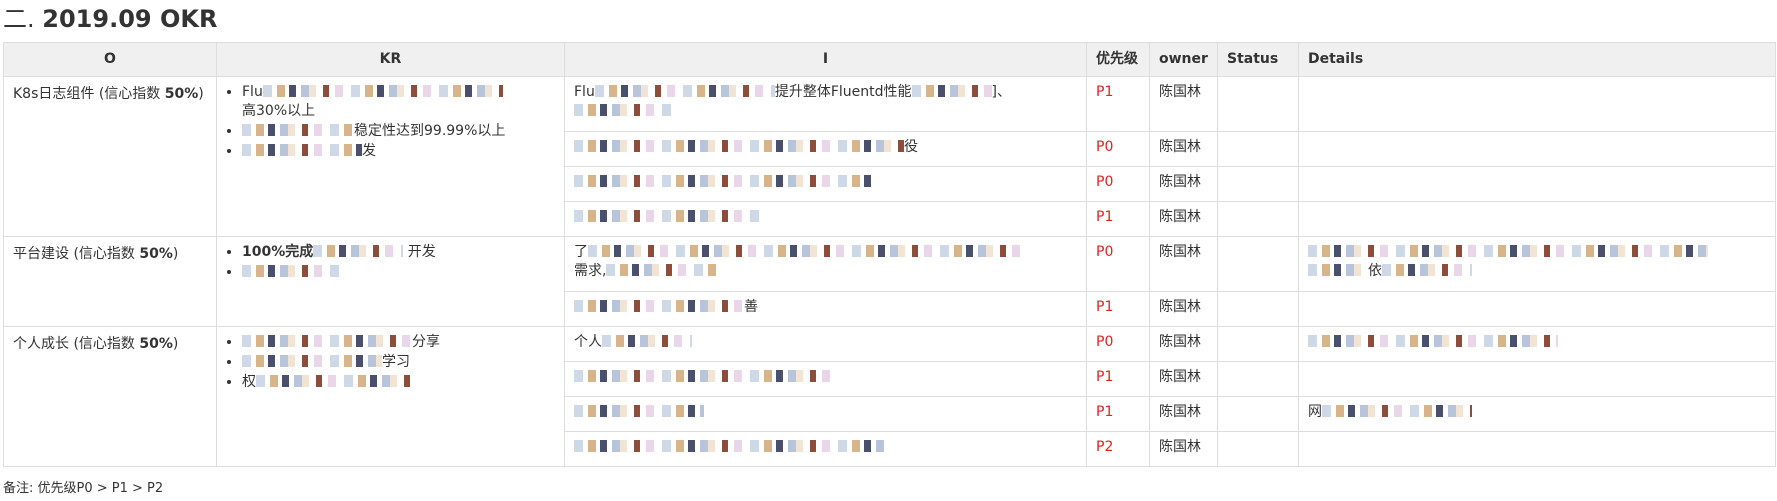  I want to click on kr-text: 权, so click(249, 382).